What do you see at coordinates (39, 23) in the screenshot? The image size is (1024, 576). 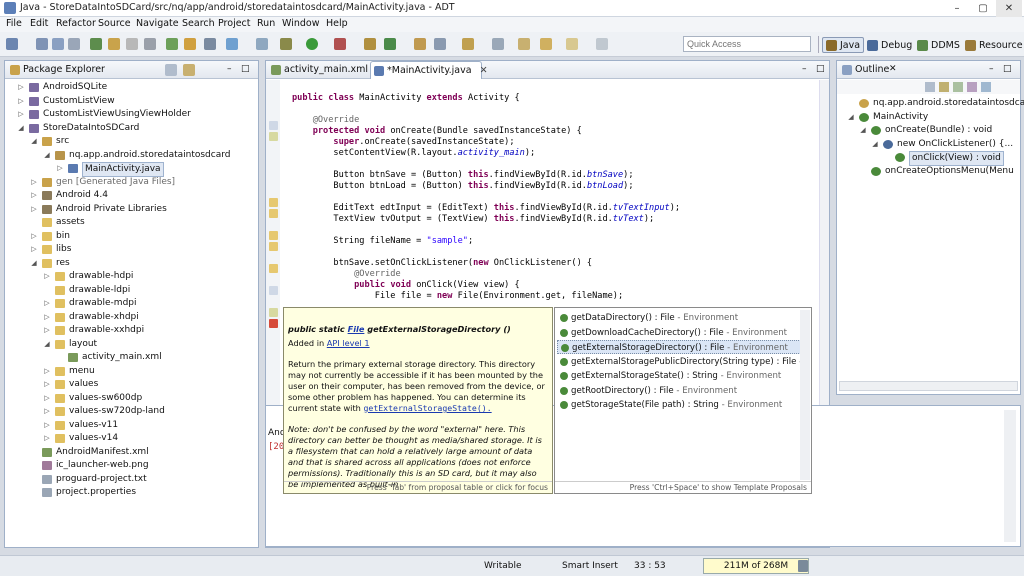 I see `menu-edit: Edit` at bounding box center [39, 23].